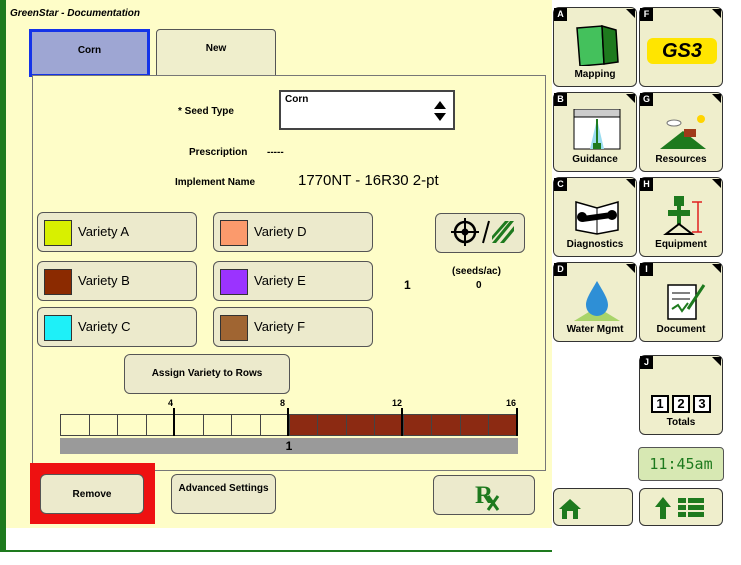 This screenshot has width=741, height=565. I want to click on totals-digit-2: 2, so click(681, 404).